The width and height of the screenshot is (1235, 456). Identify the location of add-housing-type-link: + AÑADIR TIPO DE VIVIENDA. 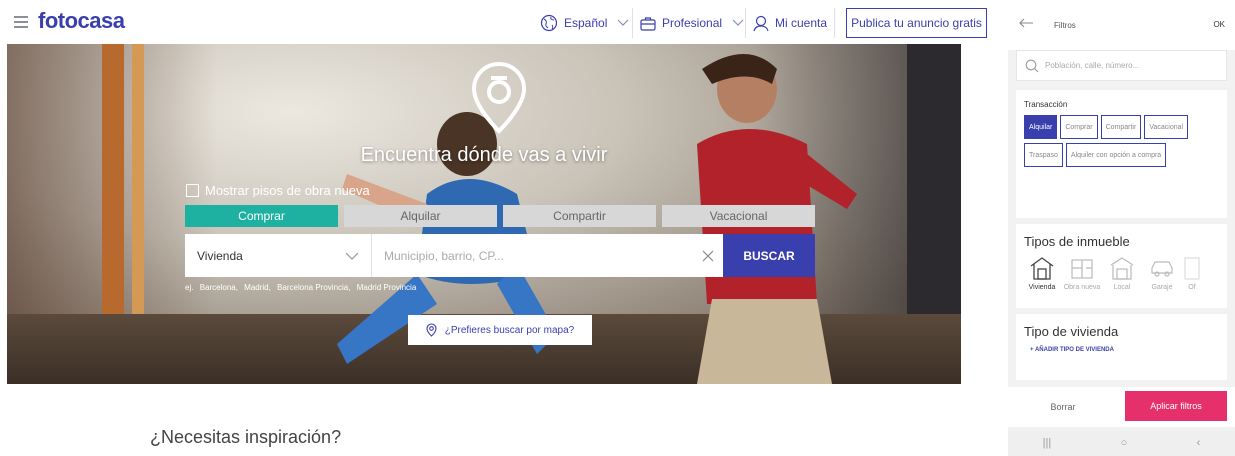
(1121, 346).